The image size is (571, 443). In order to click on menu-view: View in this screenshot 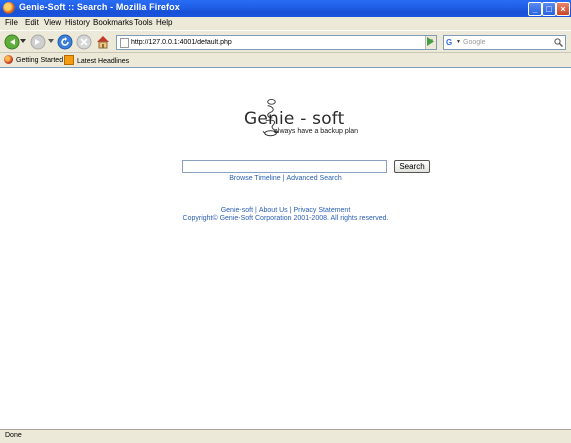, I will do `click(52, 22)`.